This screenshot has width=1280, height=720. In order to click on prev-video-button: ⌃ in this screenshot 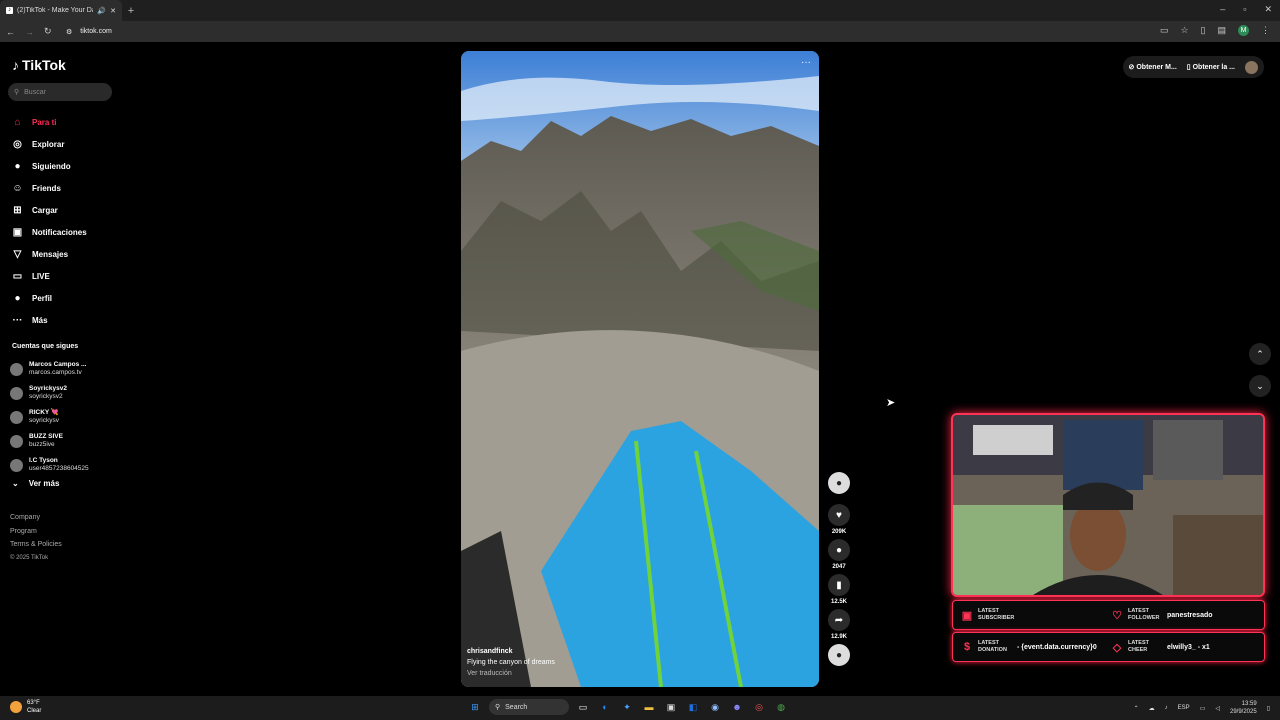, I will do `click(1260, 354)`.